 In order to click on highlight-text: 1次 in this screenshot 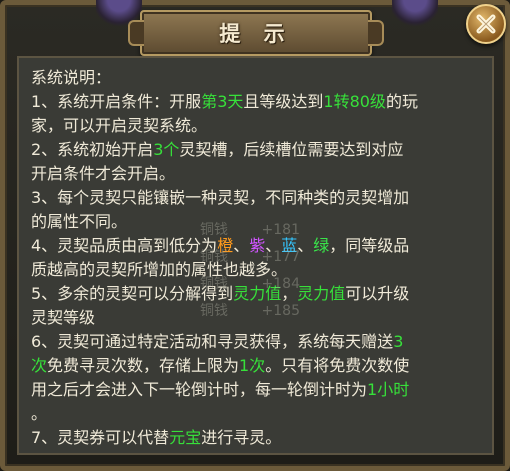, I will do `click(252, 365)`.